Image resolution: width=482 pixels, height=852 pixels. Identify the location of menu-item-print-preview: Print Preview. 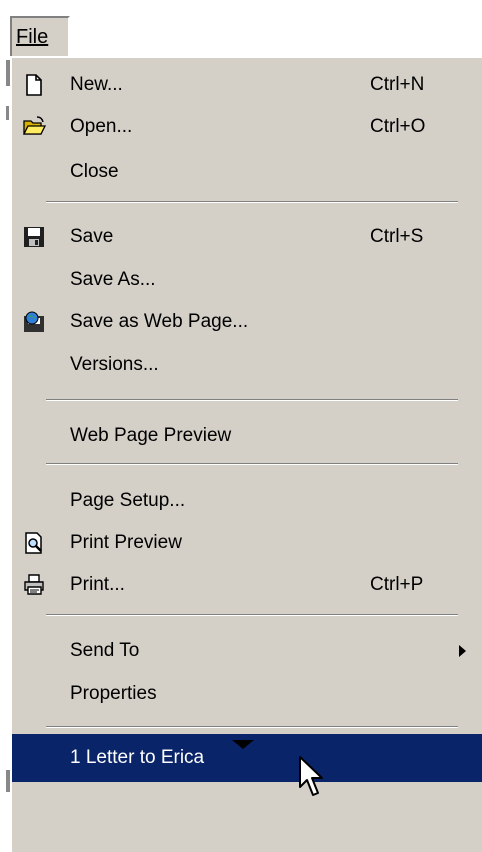
(247, 543).